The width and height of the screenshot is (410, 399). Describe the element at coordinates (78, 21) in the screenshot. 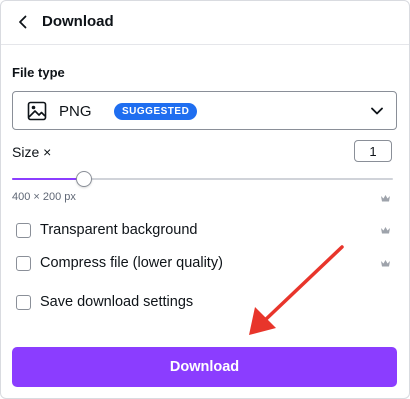

I see `panel-title: Download` at that location.